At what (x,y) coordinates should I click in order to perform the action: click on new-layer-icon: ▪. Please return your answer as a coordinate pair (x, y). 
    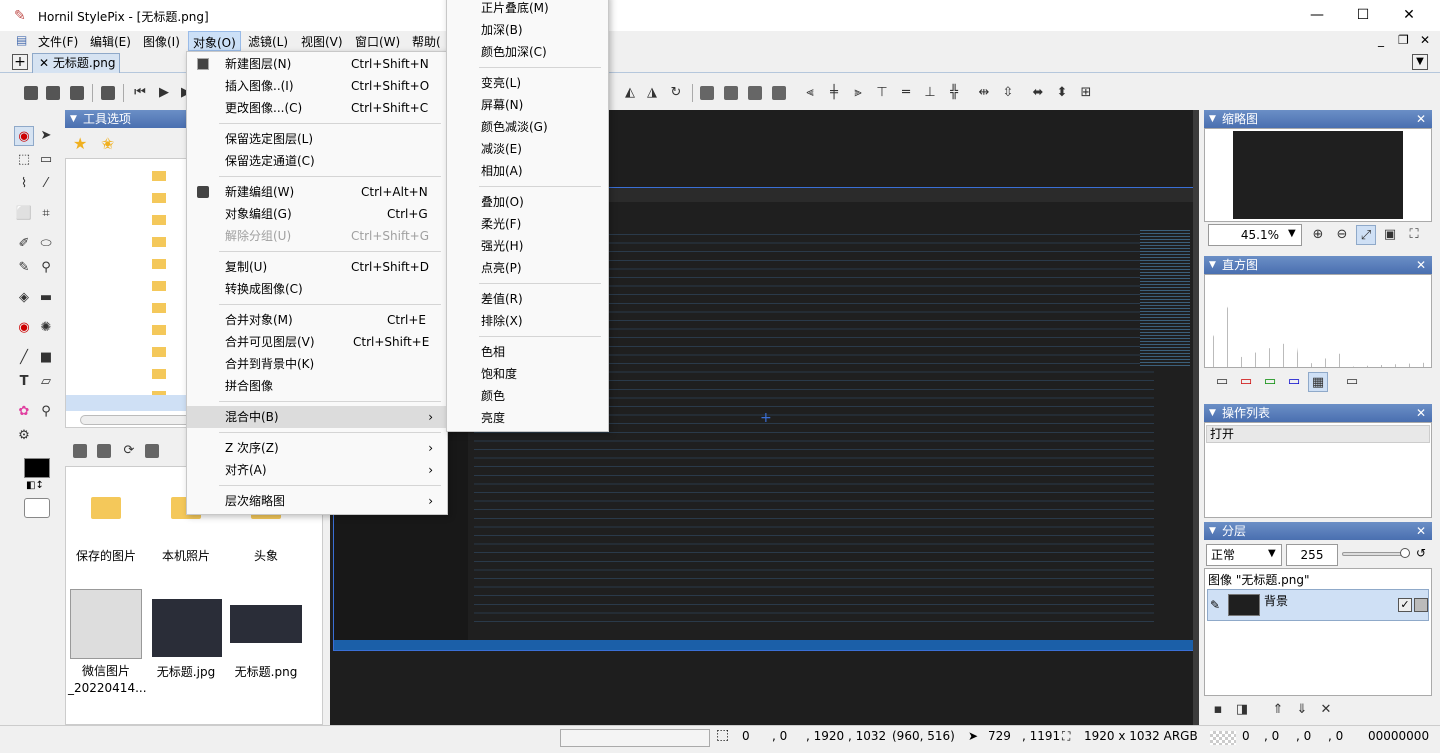
    Looking at the image, I should click on (1218, 710).